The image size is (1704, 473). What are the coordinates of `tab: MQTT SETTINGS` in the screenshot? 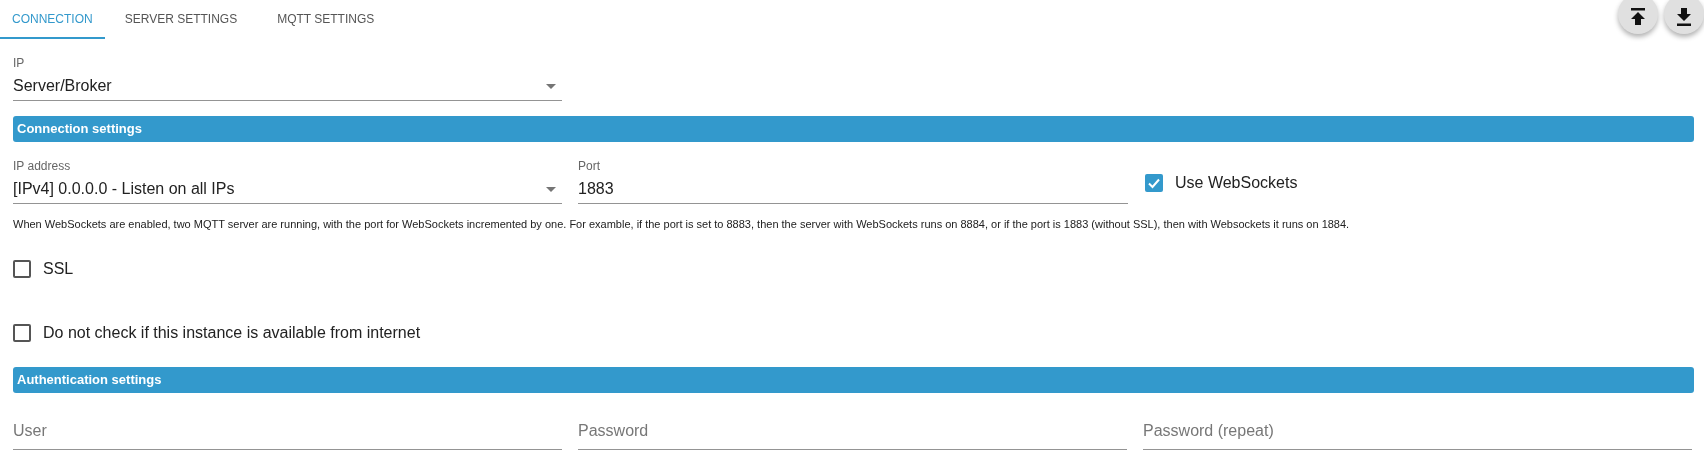 It's located at (326, 19).